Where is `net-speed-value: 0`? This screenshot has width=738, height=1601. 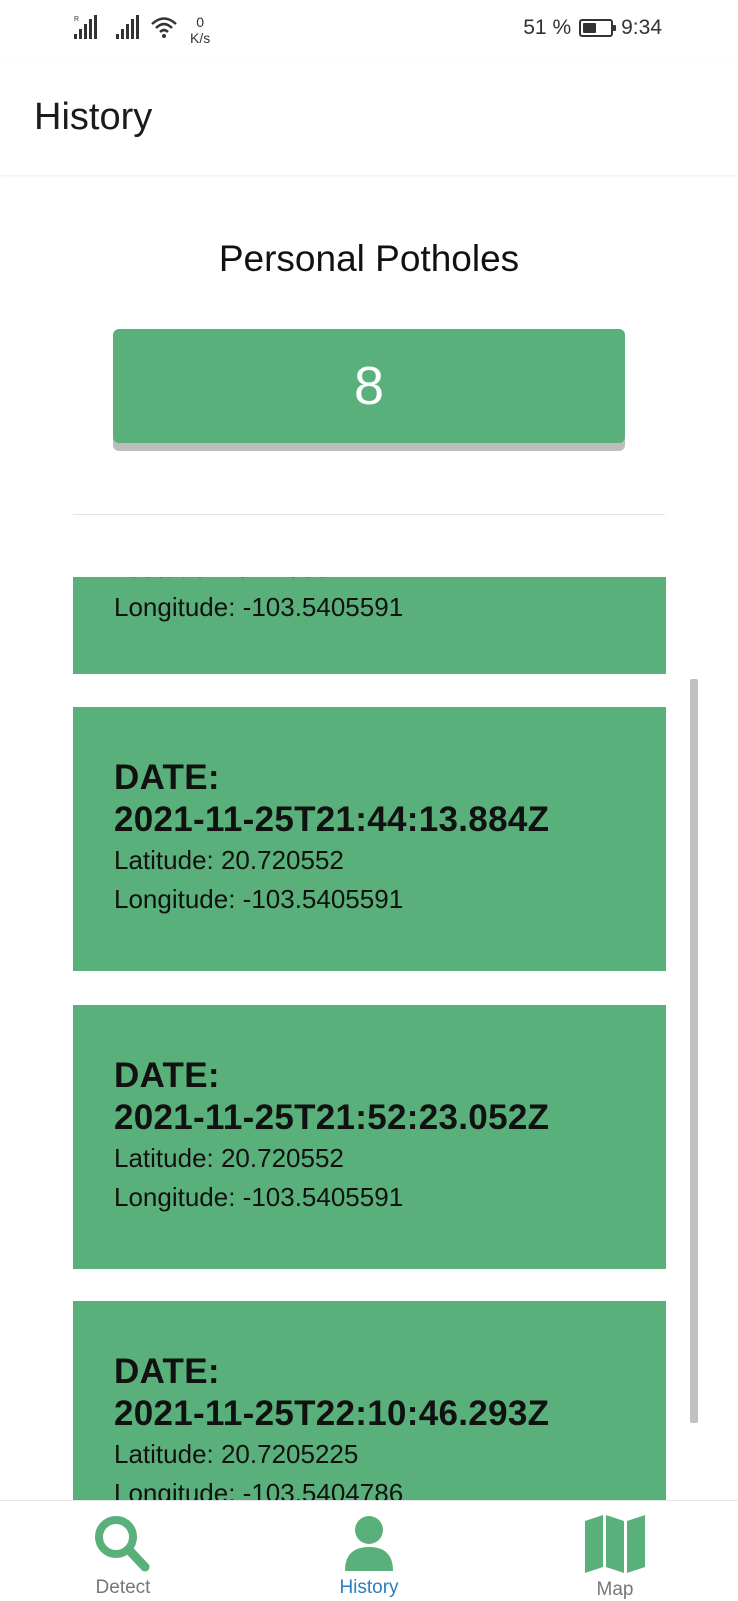 net-speed-value: 0 is located at coordinates (200, 22).